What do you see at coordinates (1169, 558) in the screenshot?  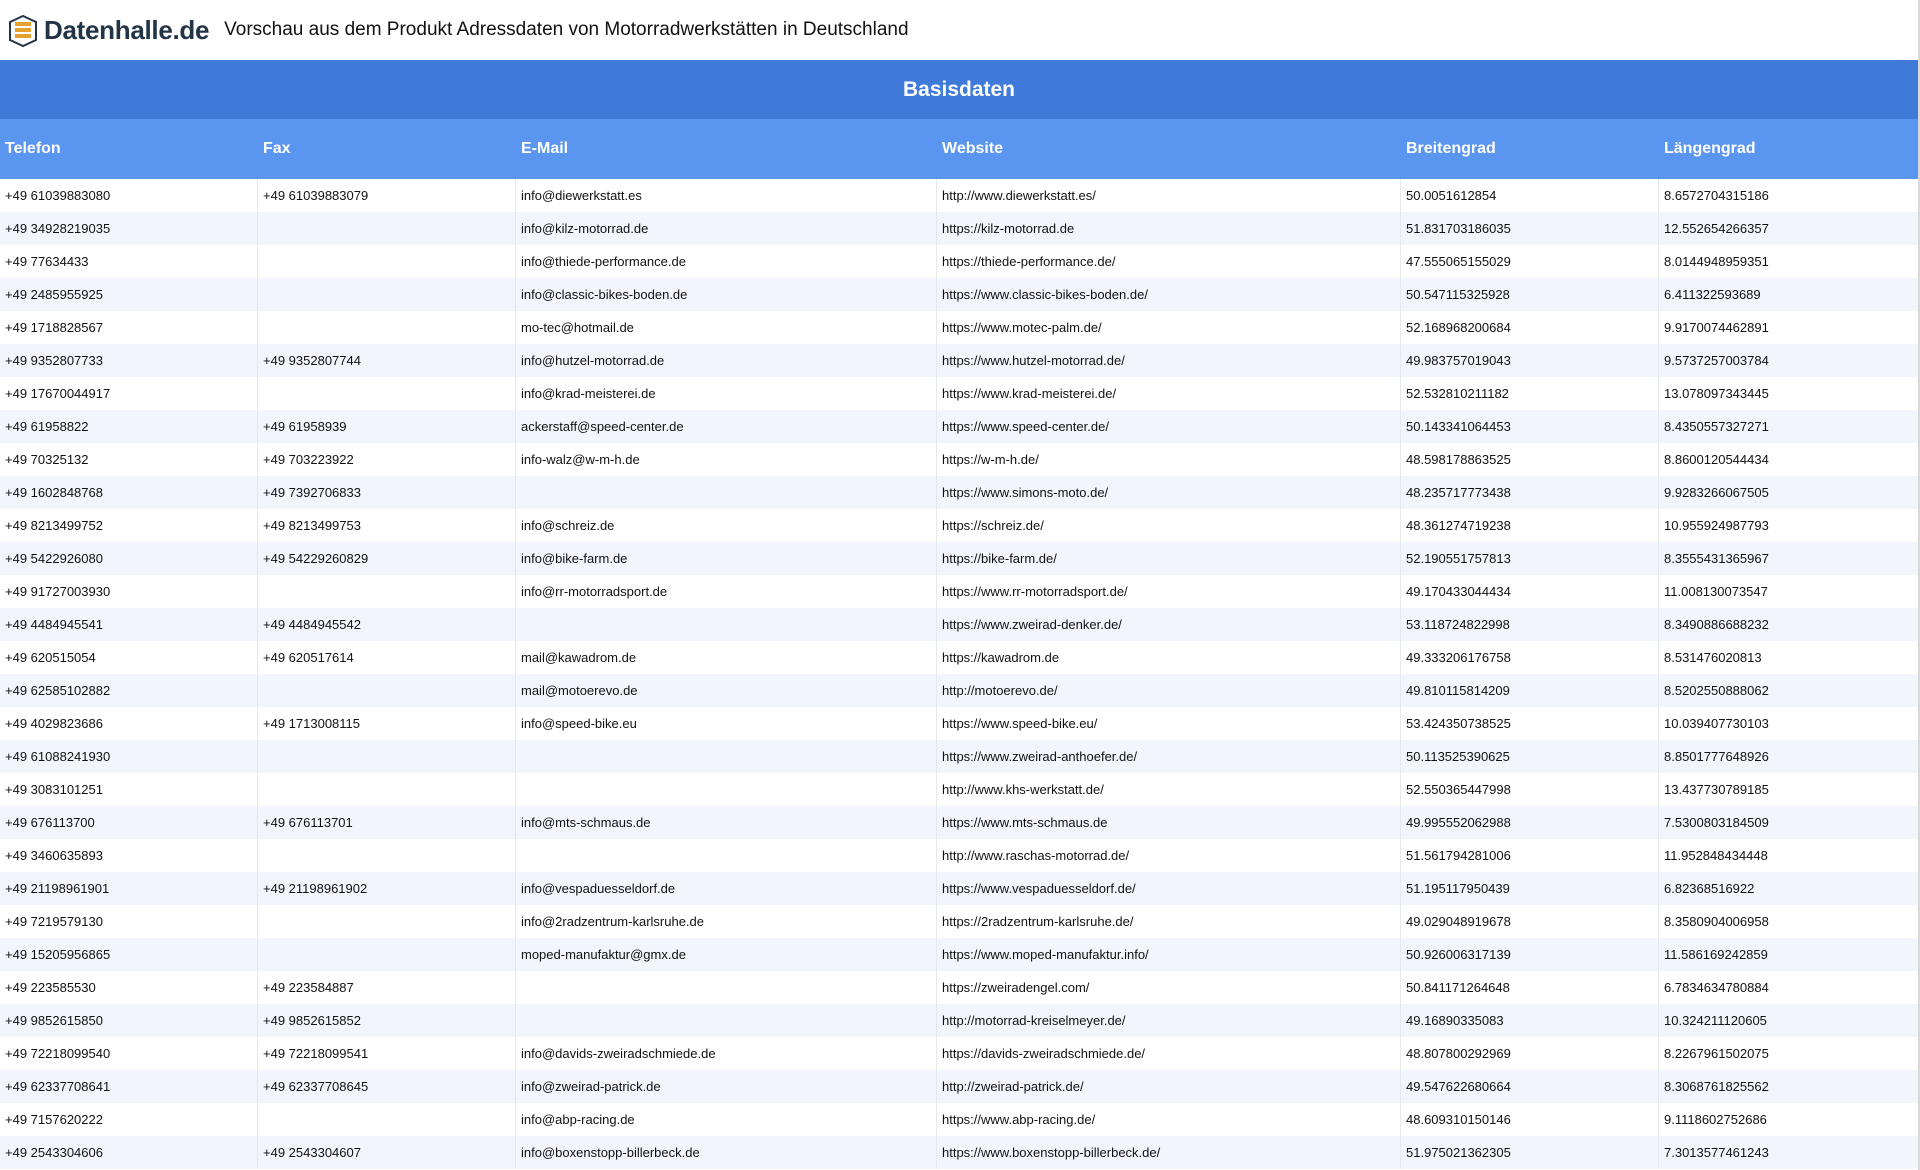 I see `cell-website: https://bike-farm.de/` at bounding box center [1169, 558].